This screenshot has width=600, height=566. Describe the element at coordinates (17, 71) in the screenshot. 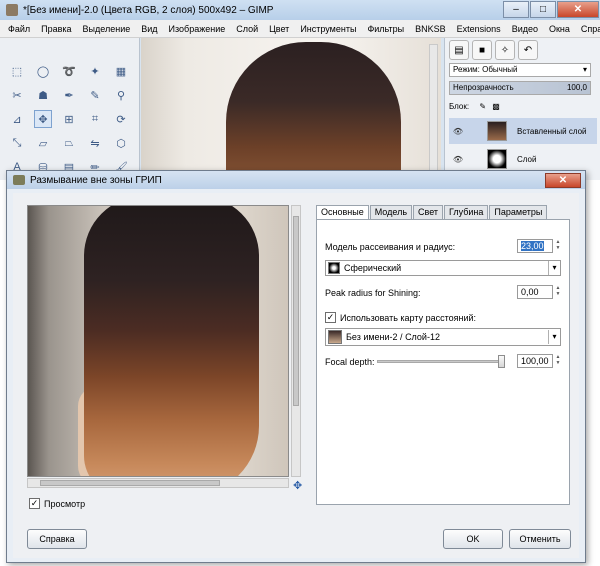

I see `rect-select-icon: ⬚` at that location.